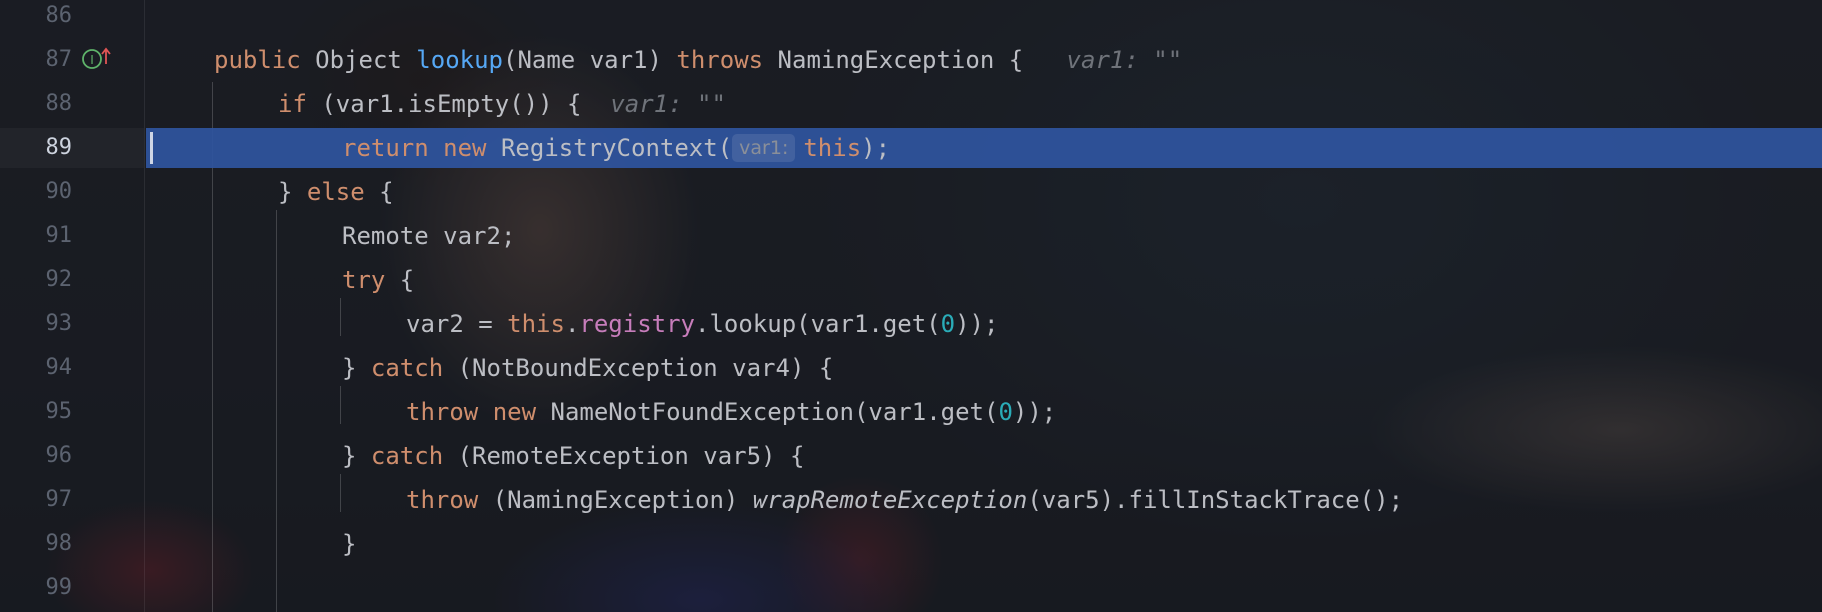  I want to click on text-caret, so click(151, 148).